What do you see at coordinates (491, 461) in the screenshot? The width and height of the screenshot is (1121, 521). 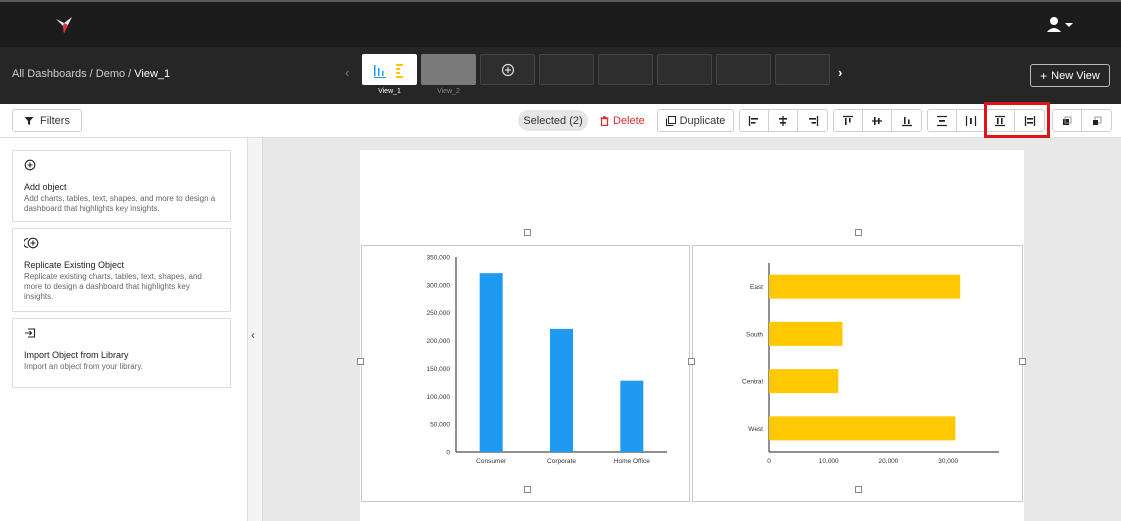 I see `x-tick-label: Consumer` at bounding box center [491, 461].